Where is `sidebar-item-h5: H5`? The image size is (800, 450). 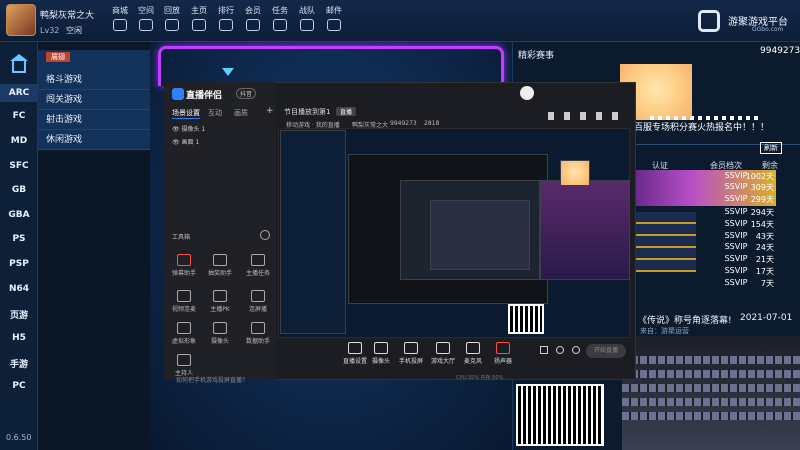 sidebar-item-h5: H5 is located at coordinates (19, 338).